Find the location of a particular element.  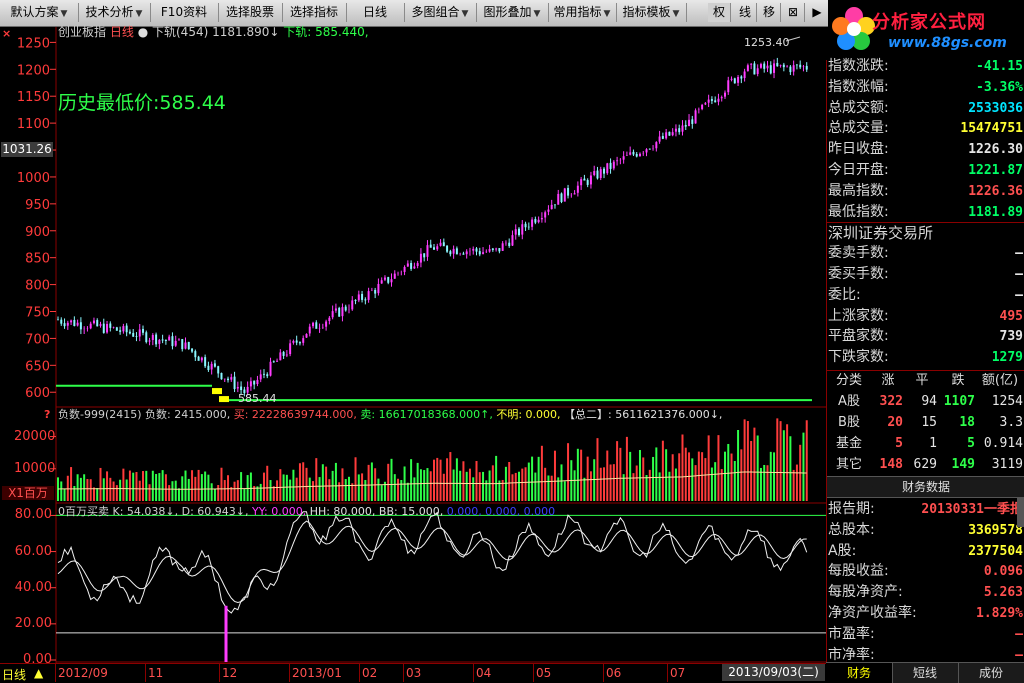

kd-y-label: 0.00 is located at coordinates (37, 659).